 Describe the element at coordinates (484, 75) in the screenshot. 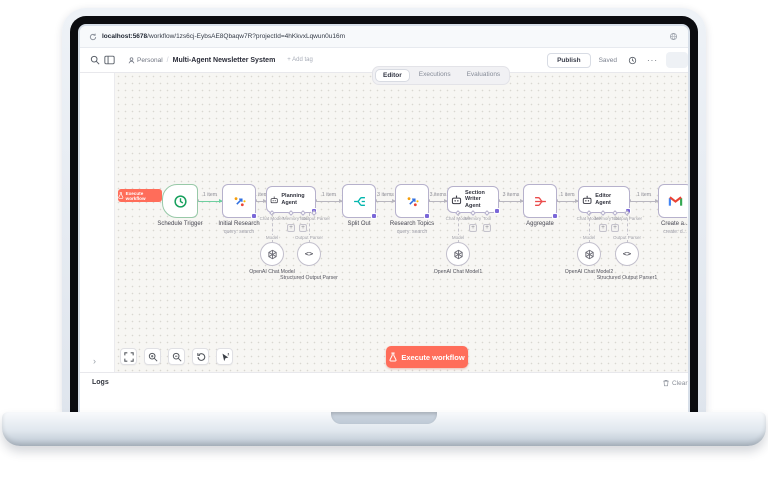

I see `tab-evaluations: Evaluations` at that location.